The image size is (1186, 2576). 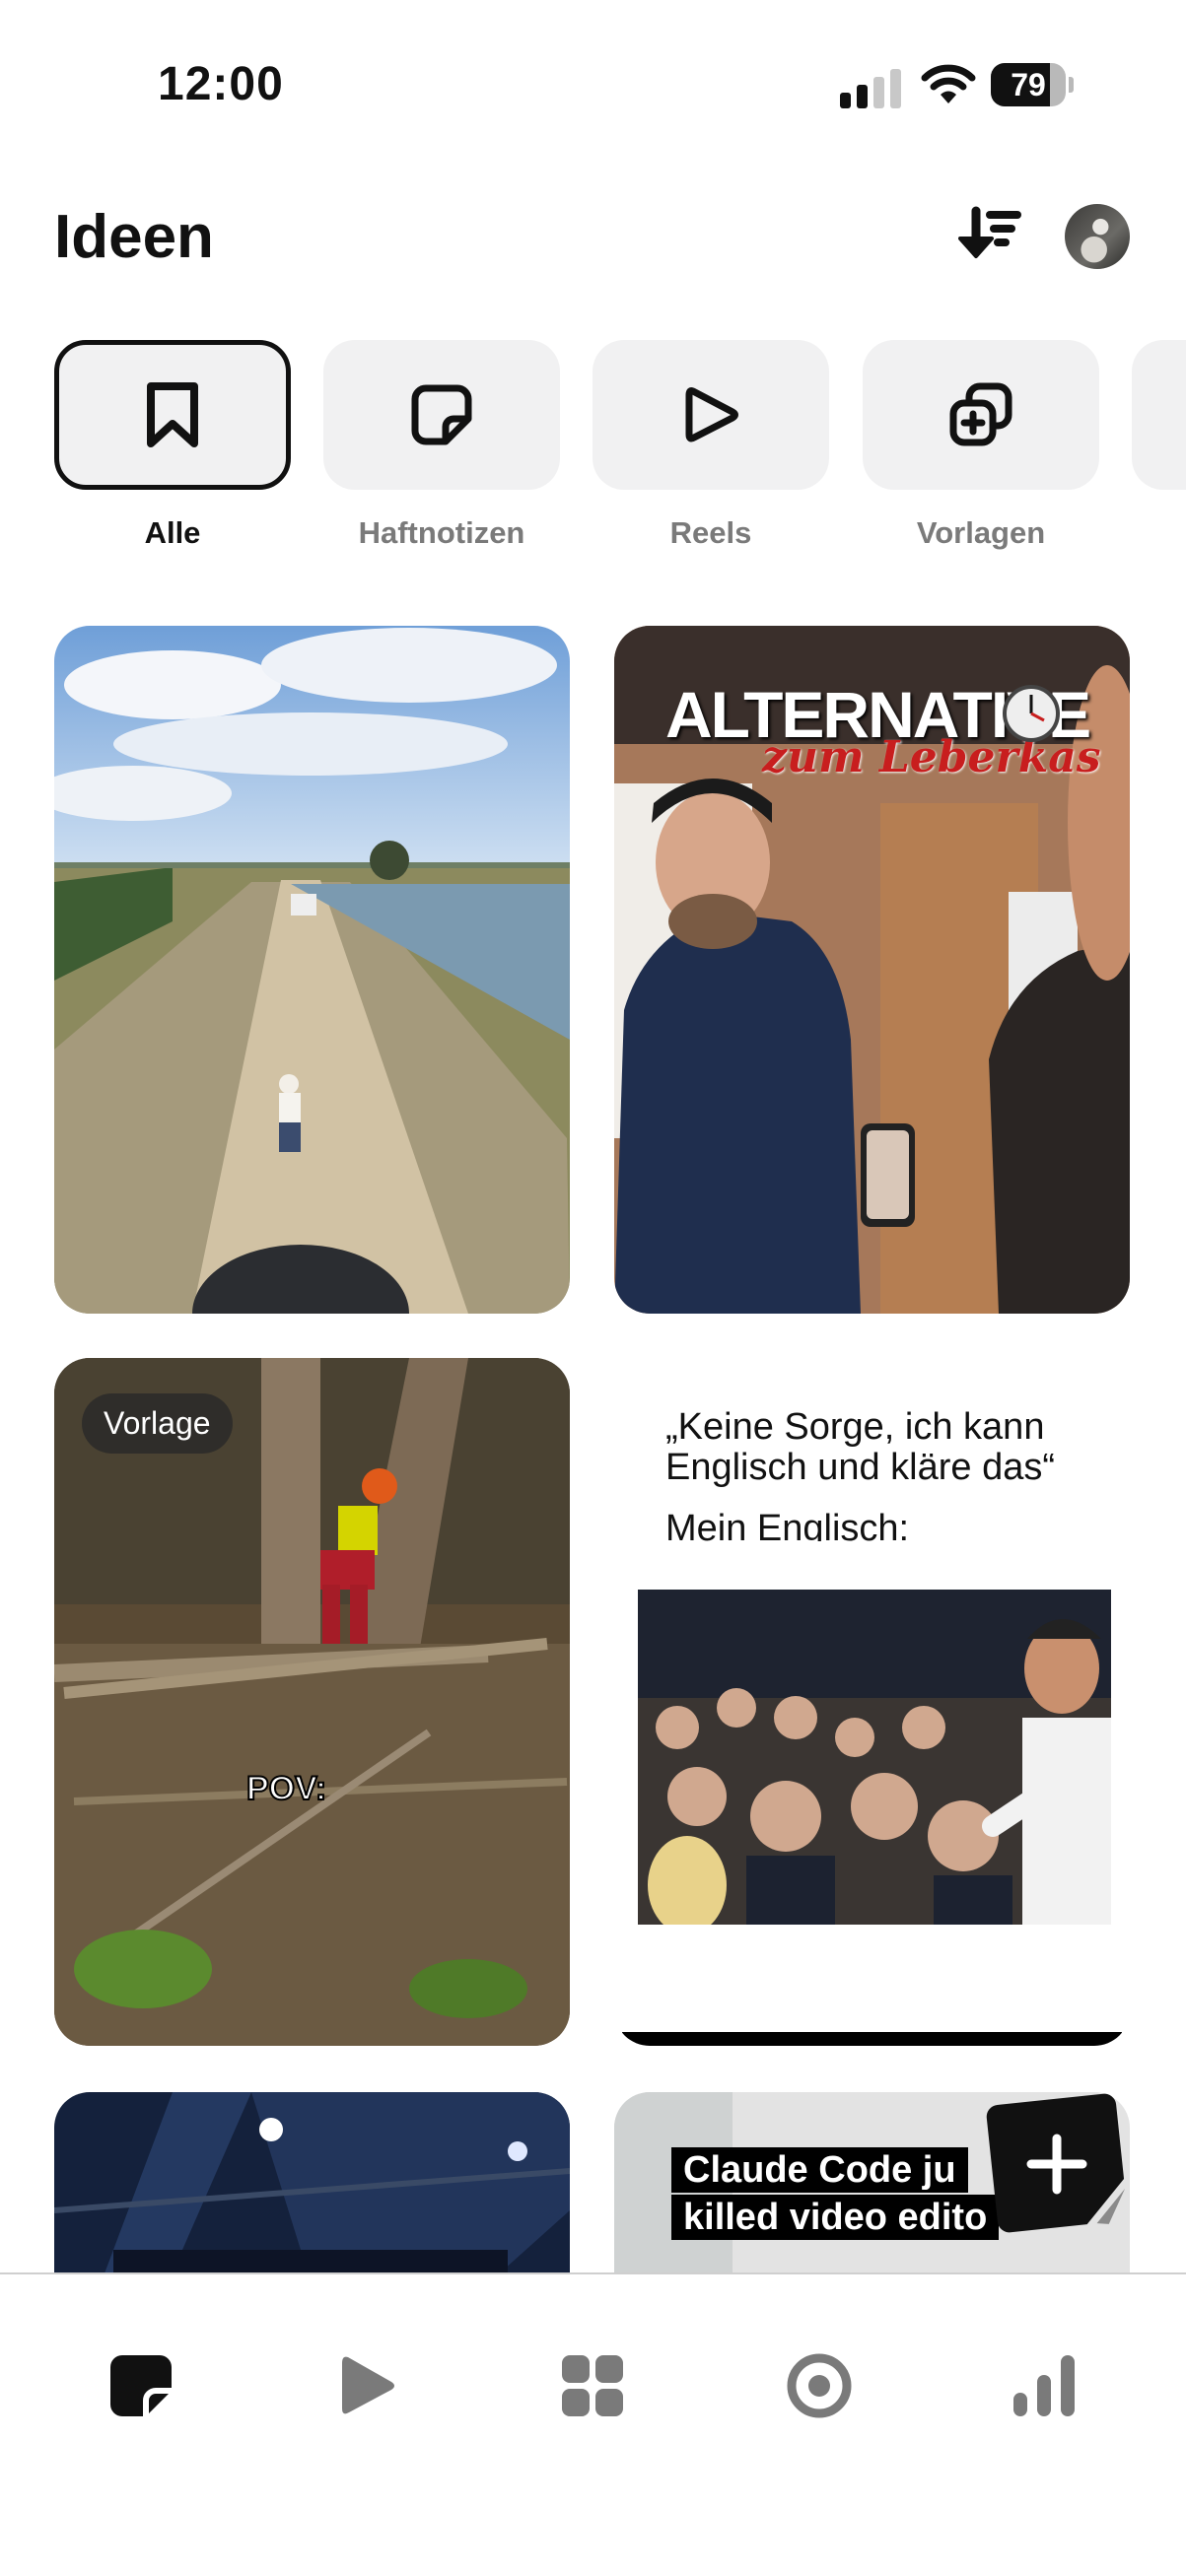 I want to click on stopwatch-icon, so click(x=1031, y=713).